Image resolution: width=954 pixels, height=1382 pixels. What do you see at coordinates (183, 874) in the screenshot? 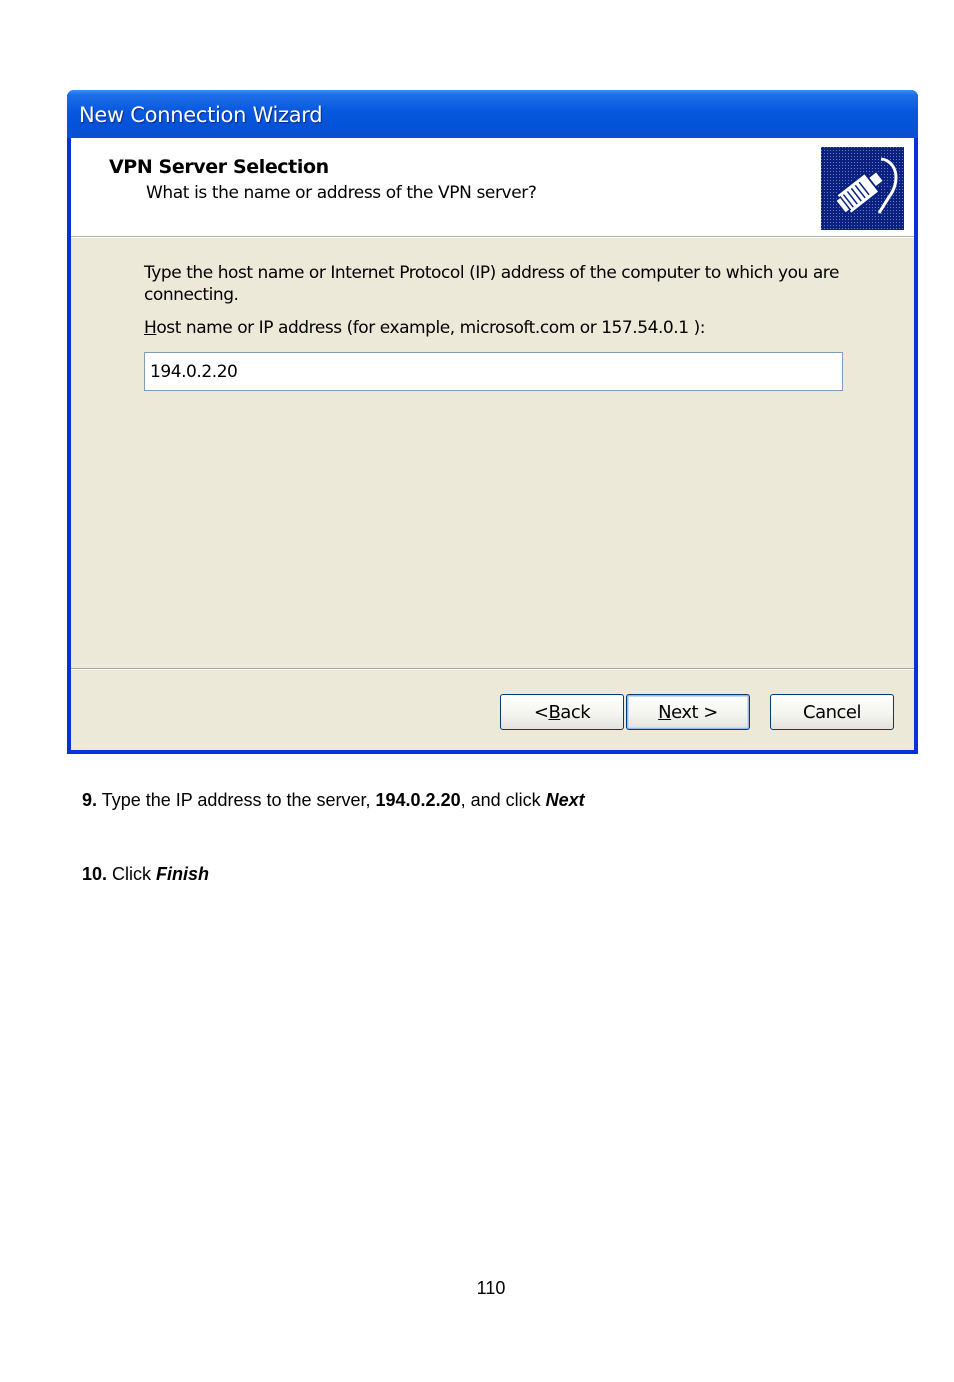
I see `step-10-action: Finish` at bounding box center [183, 874].